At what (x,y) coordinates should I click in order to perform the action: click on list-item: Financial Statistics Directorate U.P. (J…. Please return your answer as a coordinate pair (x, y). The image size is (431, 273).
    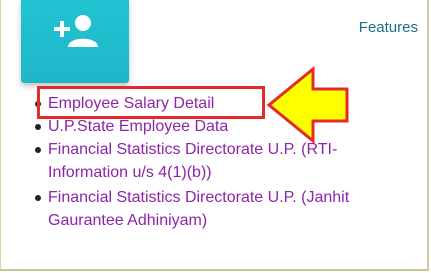
    Looking at the image, I should click on (221, 209).